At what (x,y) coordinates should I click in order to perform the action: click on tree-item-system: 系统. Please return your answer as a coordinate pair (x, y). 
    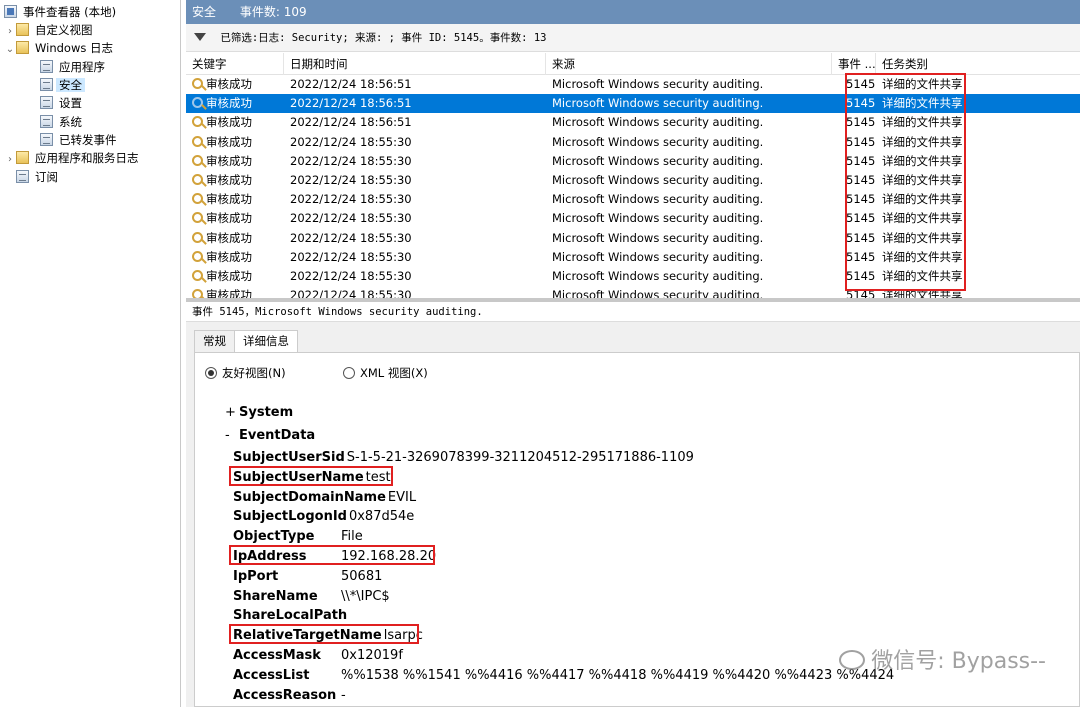
    Looking at the image, I should click on (62, 122).